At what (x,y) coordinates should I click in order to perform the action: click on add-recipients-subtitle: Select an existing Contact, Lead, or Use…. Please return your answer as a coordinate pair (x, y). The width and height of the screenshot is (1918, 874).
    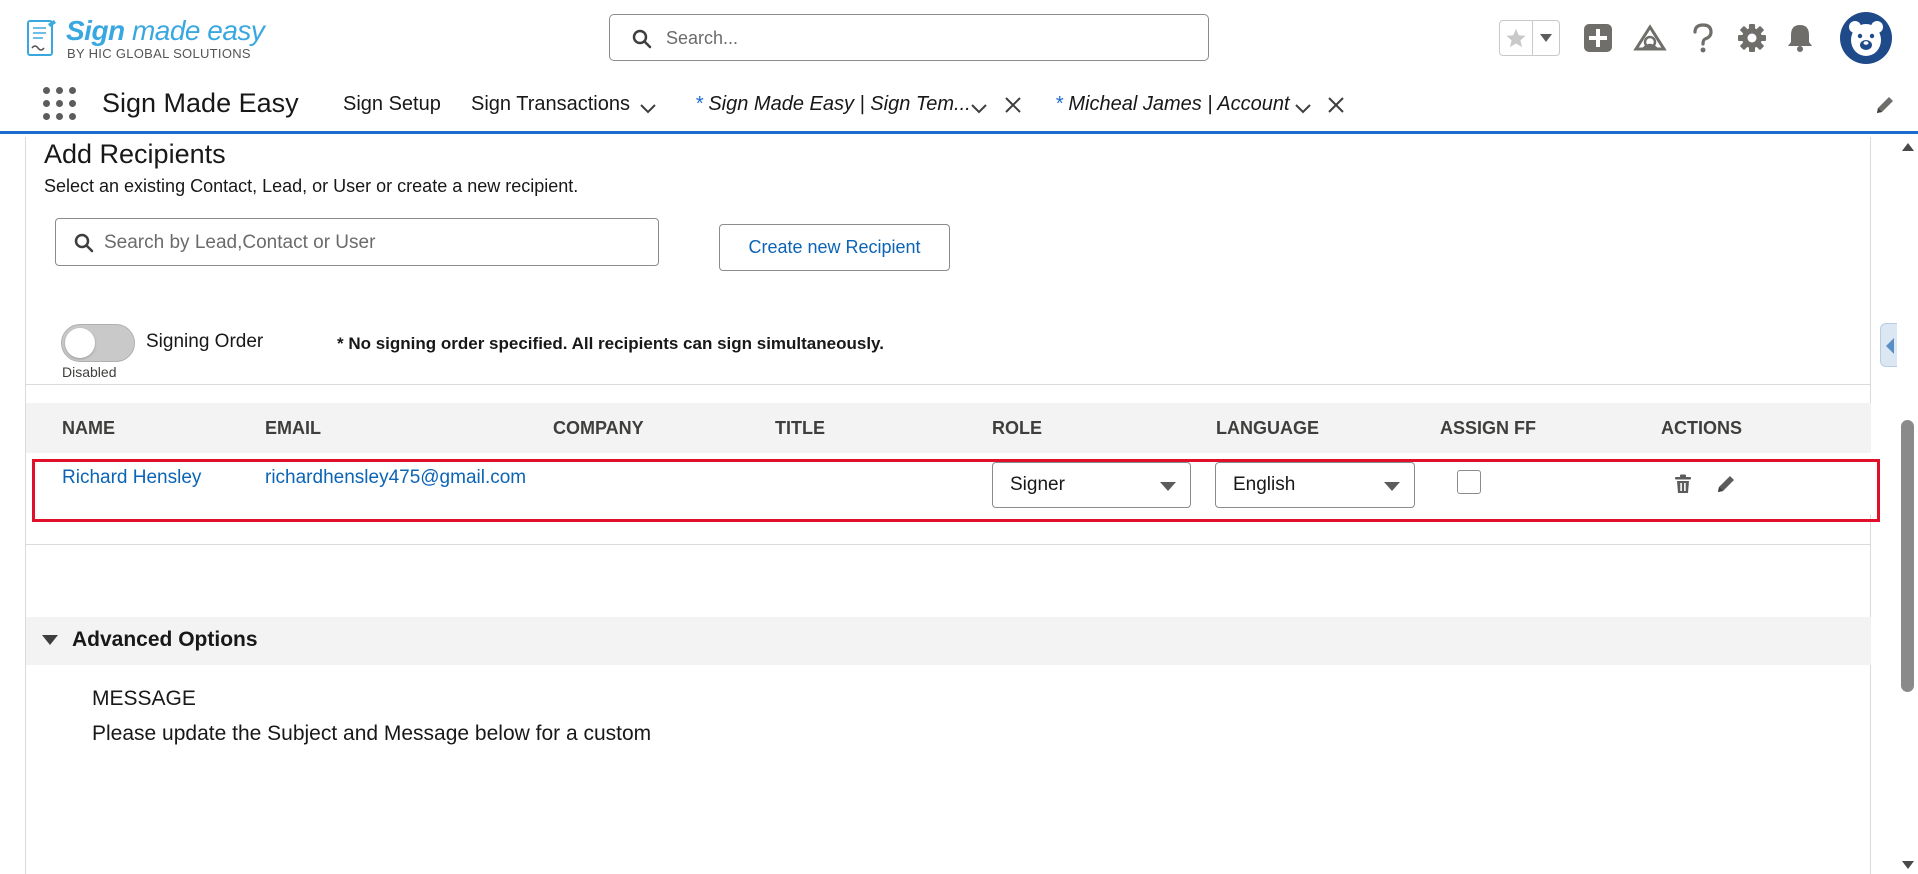
    Looking at the image, I should click on (311, 186).